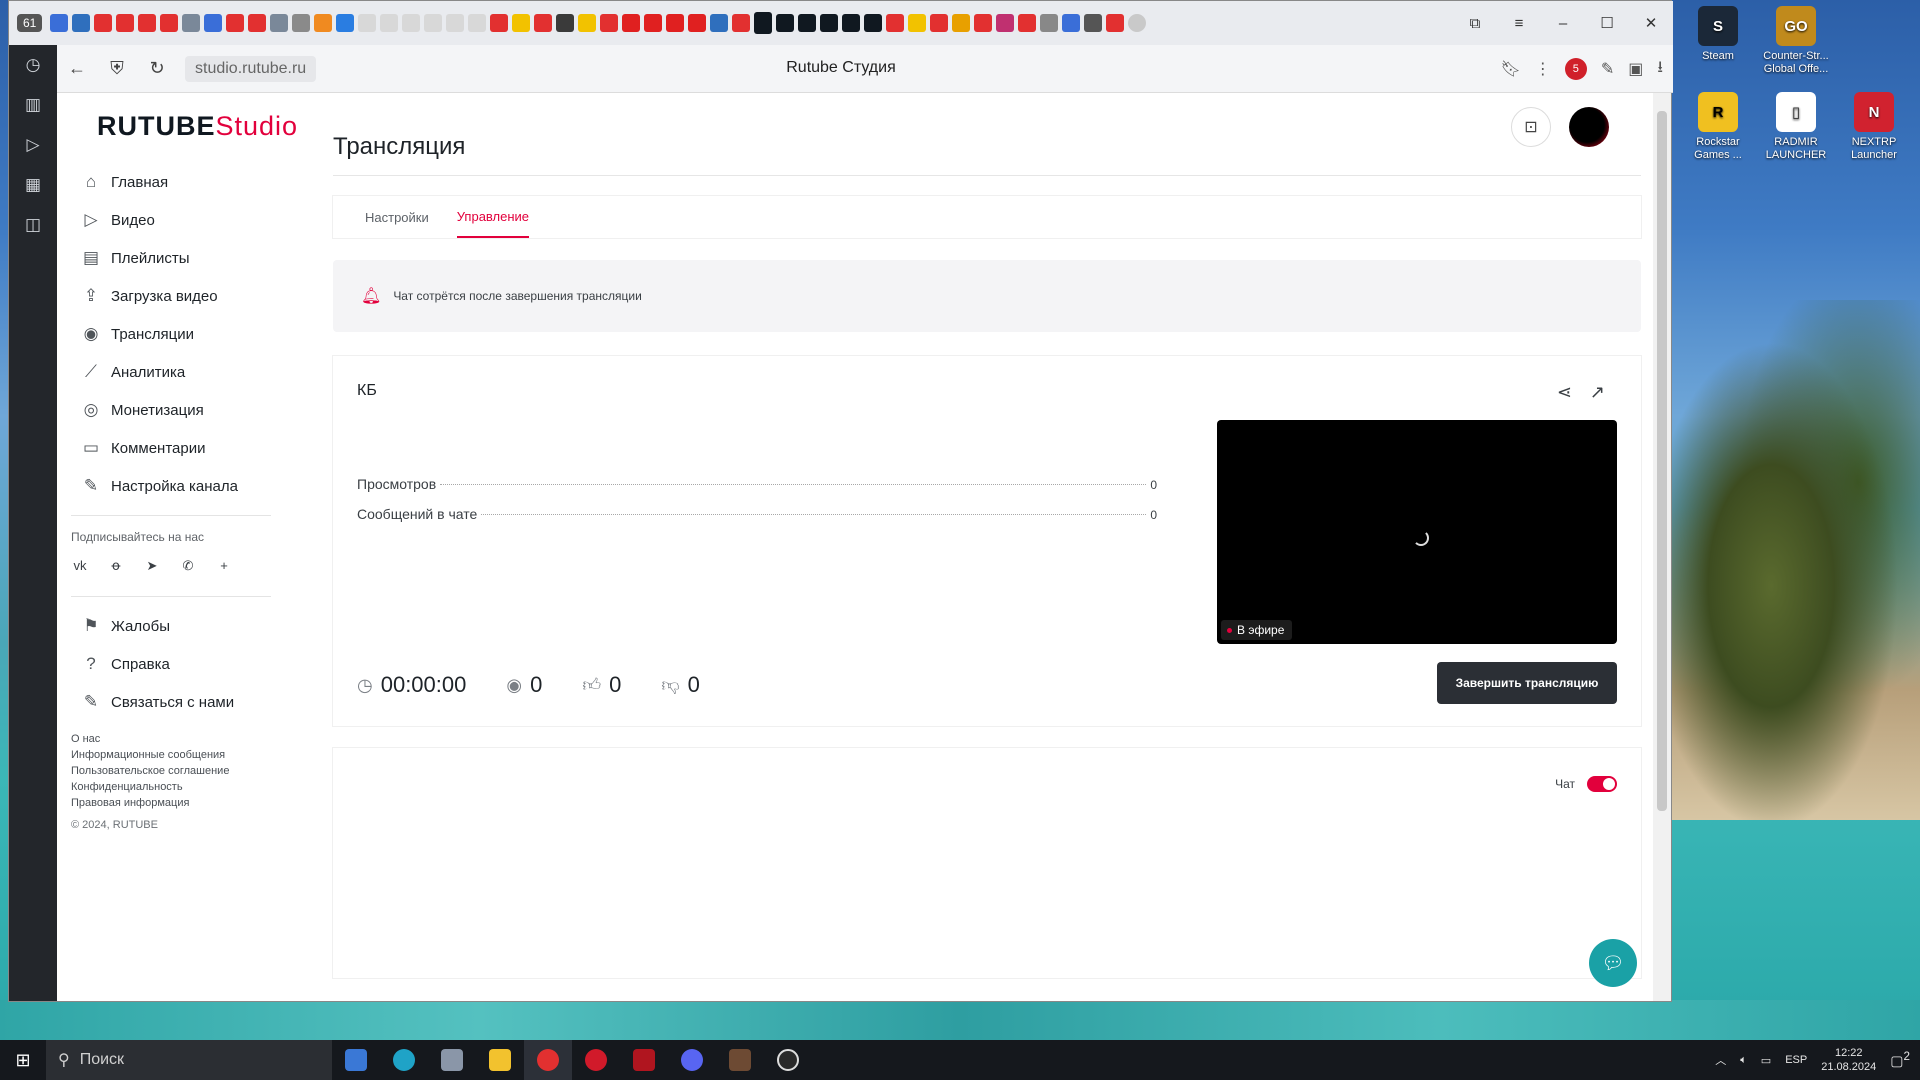 The image size is (1920, 1080). Describe the element at coordinates (178, 739) in the screenshot. I see `footer-link-about: О нас` at that location.